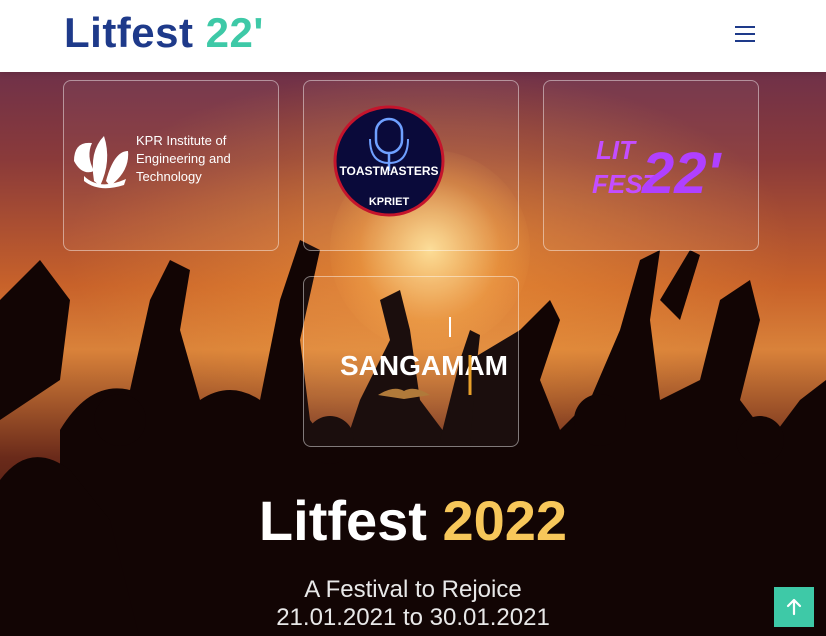  Describe the element at coordinates (169, 176) in the screenshot. I see `kpr-line-3: Technology` at that location.